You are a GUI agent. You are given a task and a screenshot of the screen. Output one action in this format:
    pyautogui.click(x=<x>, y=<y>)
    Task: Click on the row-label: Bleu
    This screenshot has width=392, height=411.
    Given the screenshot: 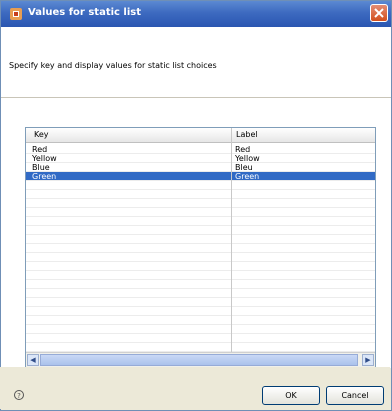 What is the action you would take?
    pyautogui.click(x=244, y=167)
    